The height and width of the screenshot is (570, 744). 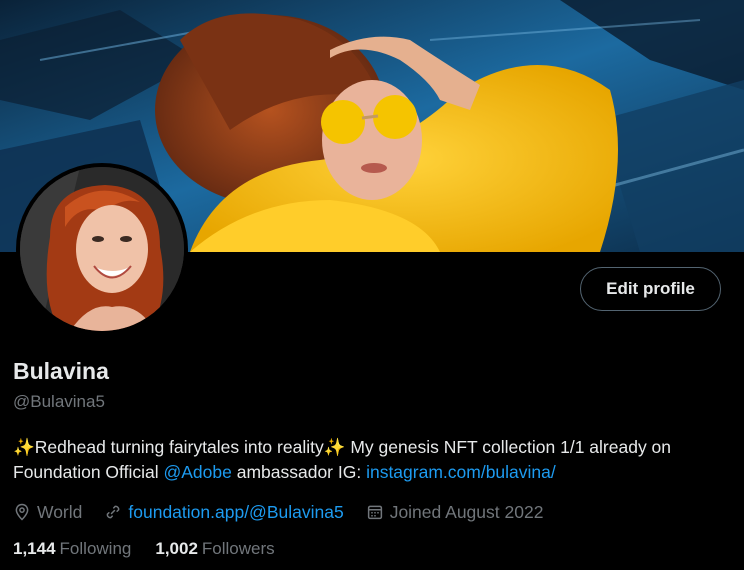 I want to click on website-item: foundation.app/@Bulavina5, so click(x=224, y=512).